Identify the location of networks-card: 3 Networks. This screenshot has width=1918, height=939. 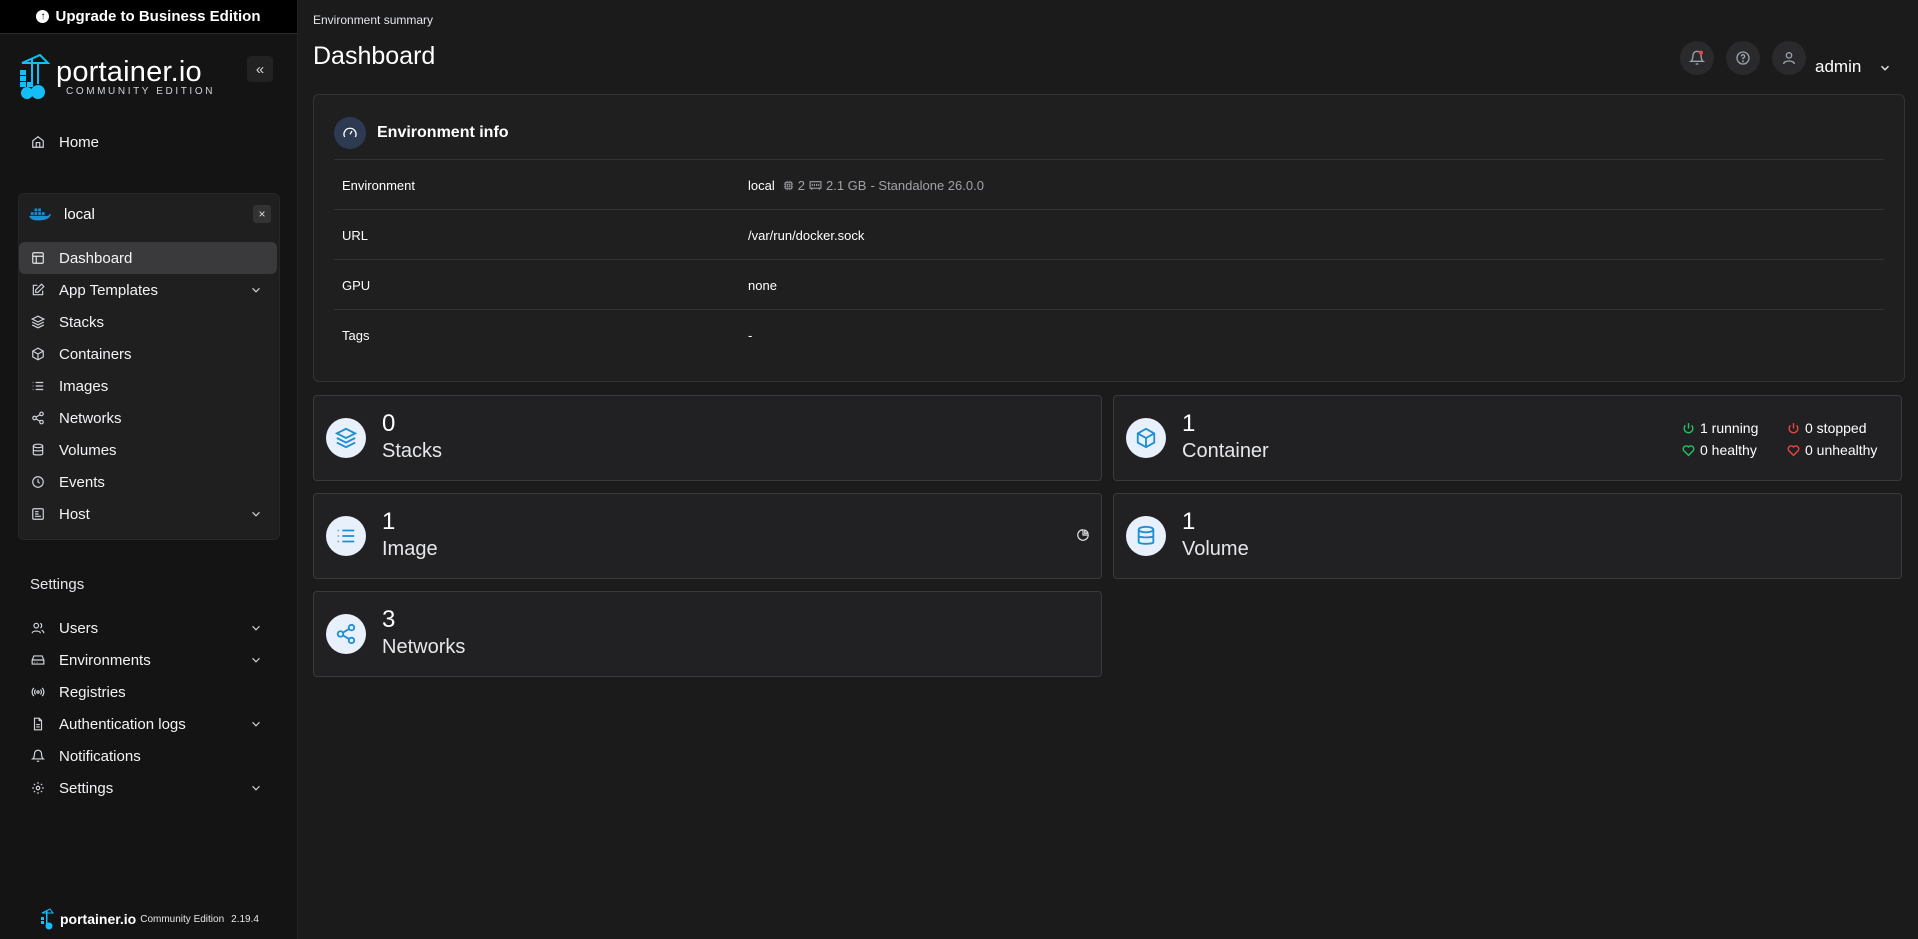
(707, 634).